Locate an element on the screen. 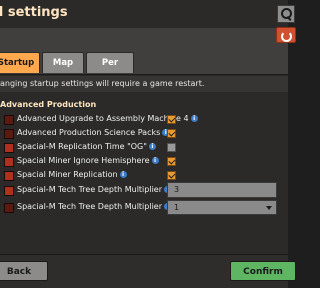 This screenshot has height=288, width=320. multiplier-dropdown: 1 is located at coordinates (222, 207).